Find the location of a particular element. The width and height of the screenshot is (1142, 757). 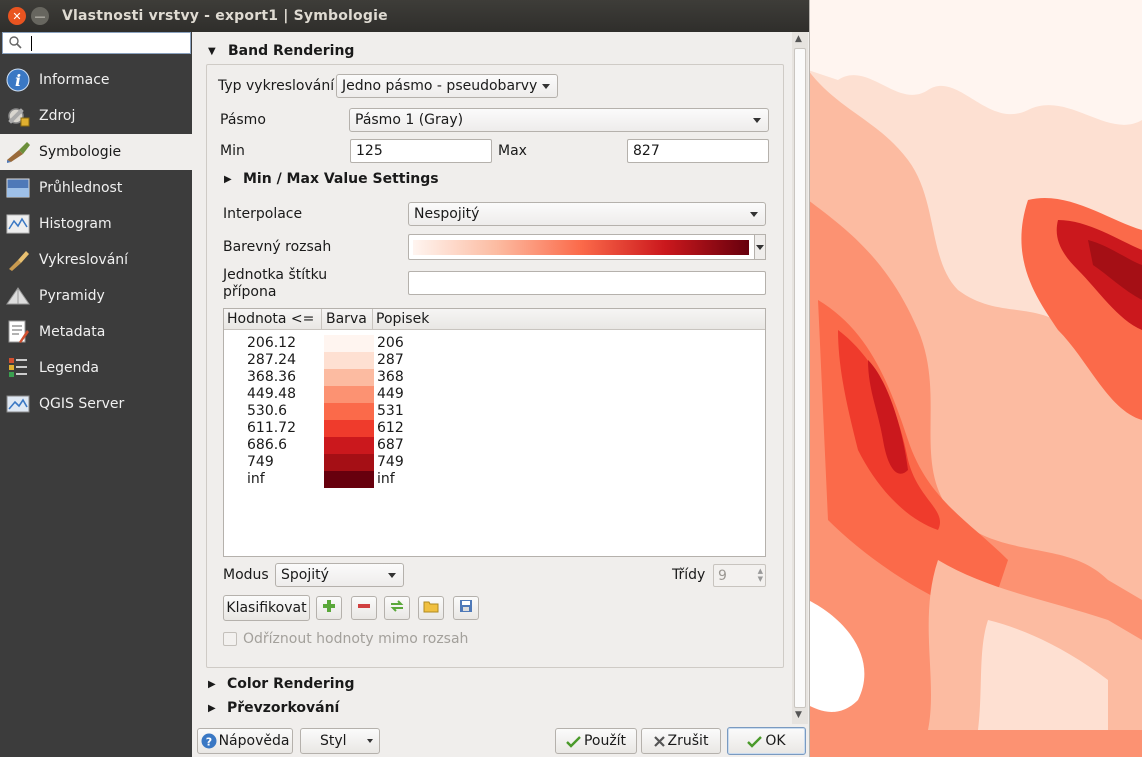

color-ramp-button is located at coordinates (582, 247).